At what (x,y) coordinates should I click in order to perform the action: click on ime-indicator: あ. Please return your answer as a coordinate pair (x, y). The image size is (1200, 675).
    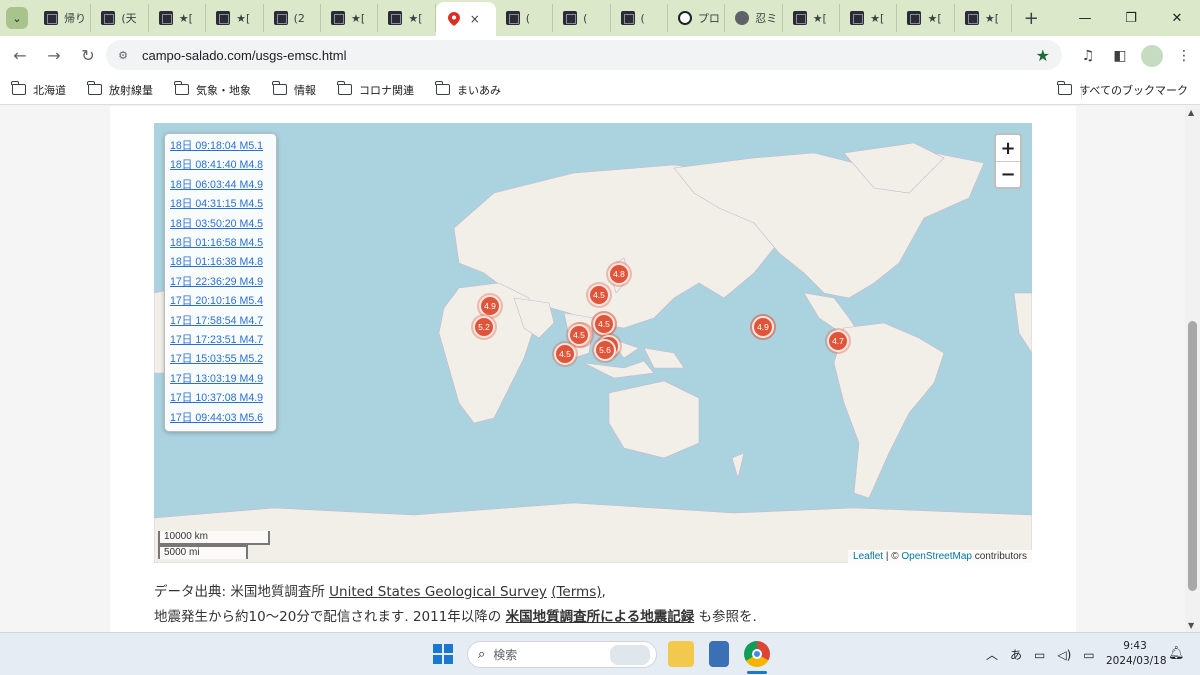
    Looking at the image, I should click on (1016, 654).